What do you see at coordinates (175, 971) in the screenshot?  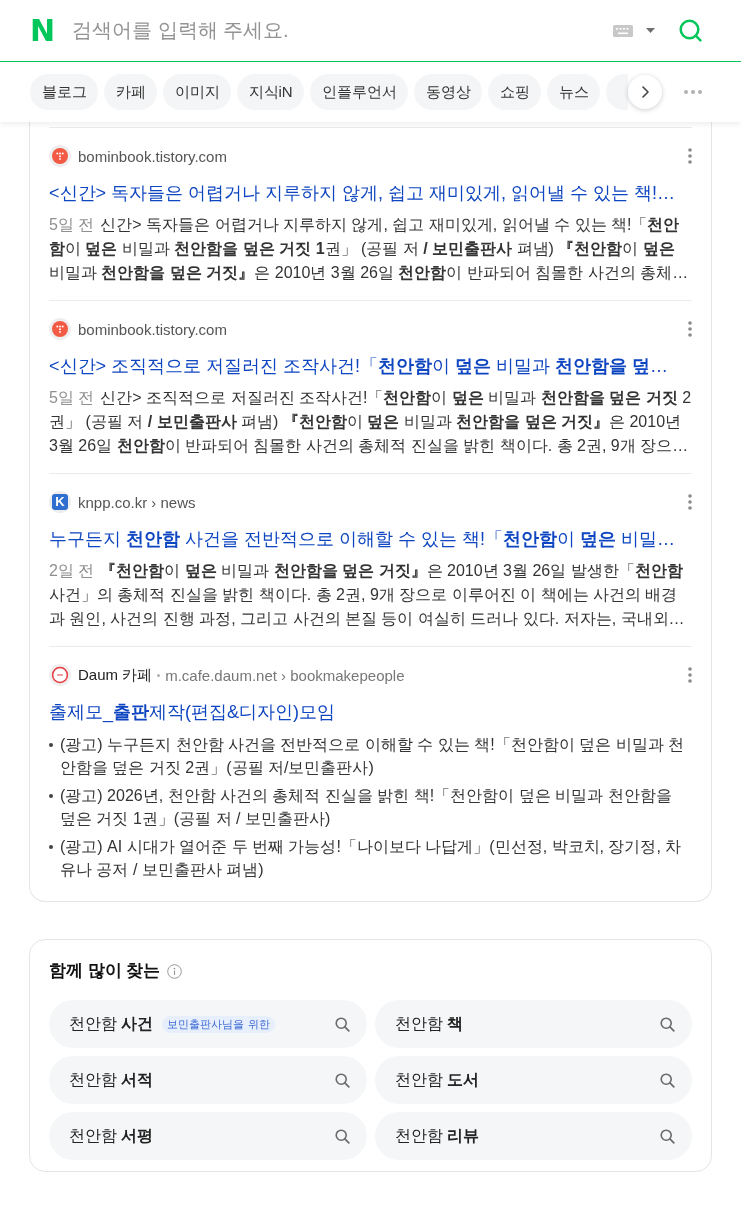 I see `info-icon` at bounding box center [175, 971].